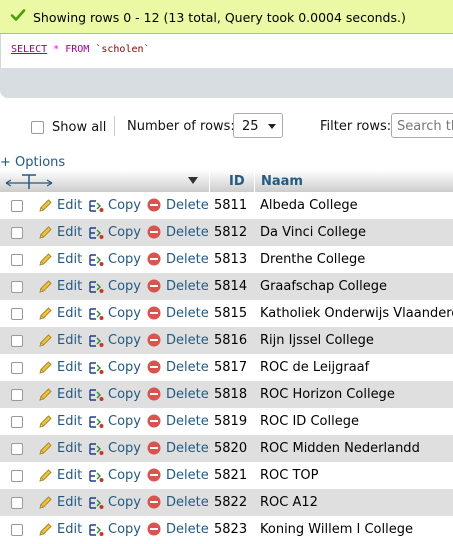  What do you see at coordinates (282, 181) in the screenshot?
I see `column-header-naam: Naam` at bounding box center [282, 181].